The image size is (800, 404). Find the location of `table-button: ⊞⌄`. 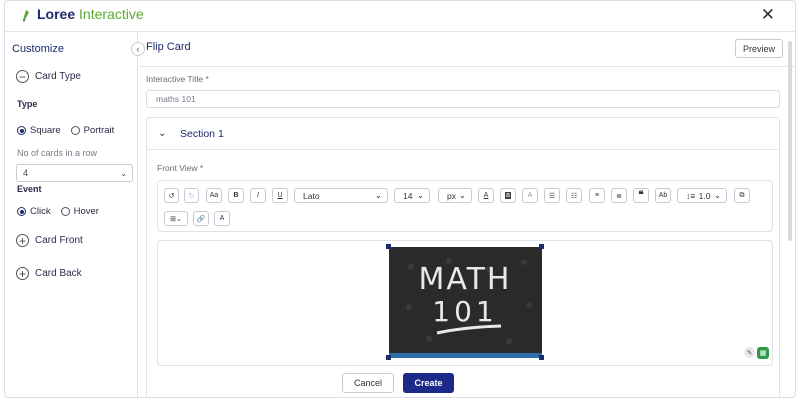

table-button: ⊞⌄ is located at coordinates (176, 218).